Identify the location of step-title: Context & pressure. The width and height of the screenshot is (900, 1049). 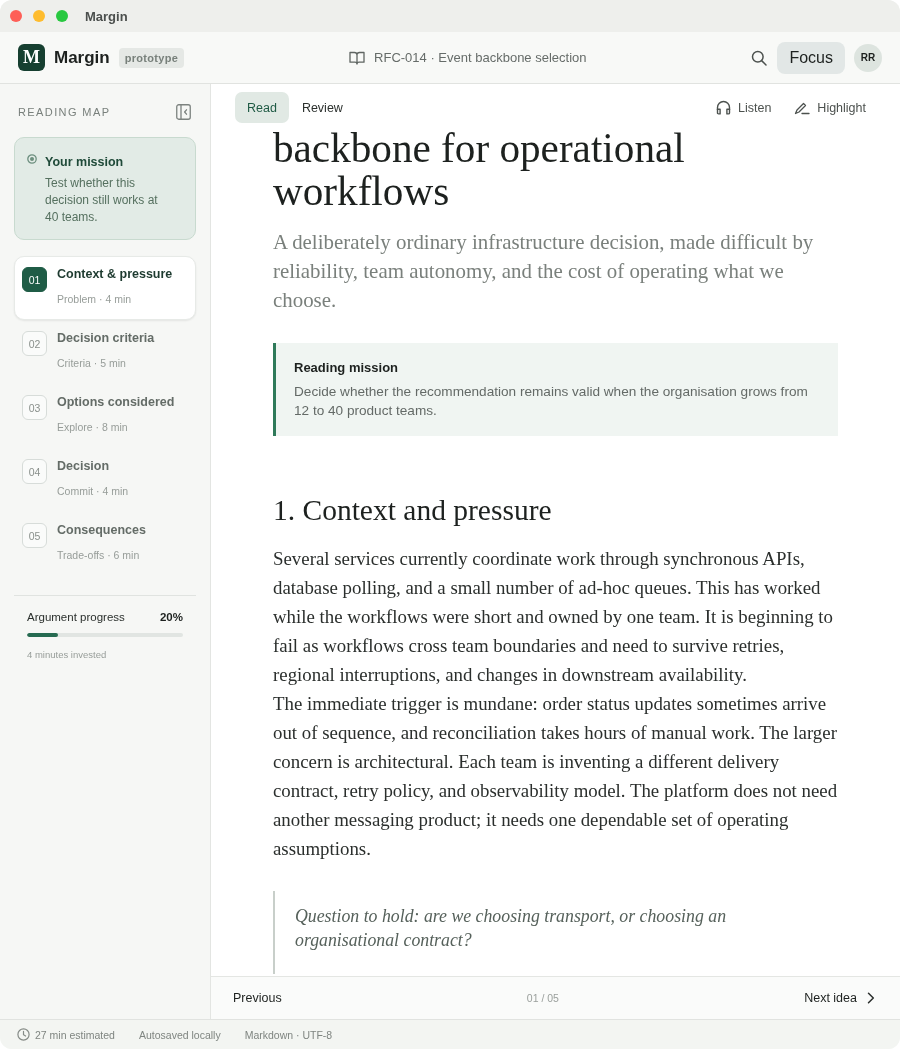
(115, 274).